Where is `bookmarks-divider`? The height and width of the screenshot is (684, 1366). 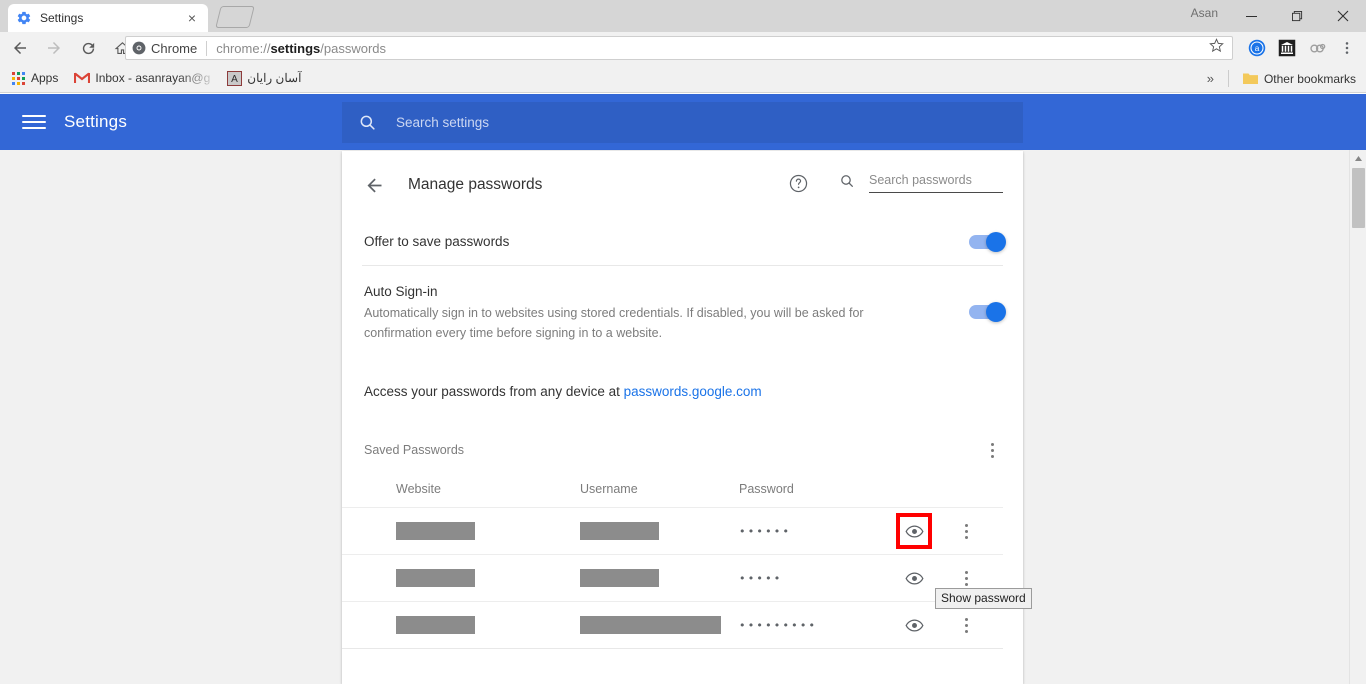 bookmarks-divider is located at coordinates (1228, 78).